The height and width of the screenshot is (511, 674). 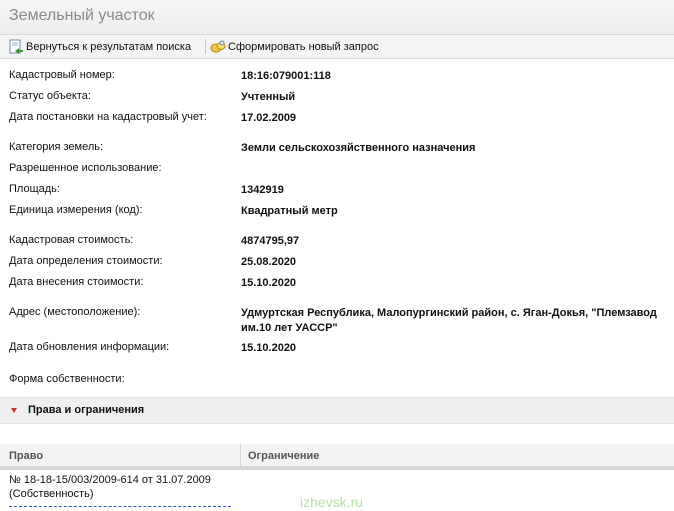 What do you see at coordinates (50, 96) in the screenshot?
I see `field-label: Статус объекта:` at bounding box center [50, 96].